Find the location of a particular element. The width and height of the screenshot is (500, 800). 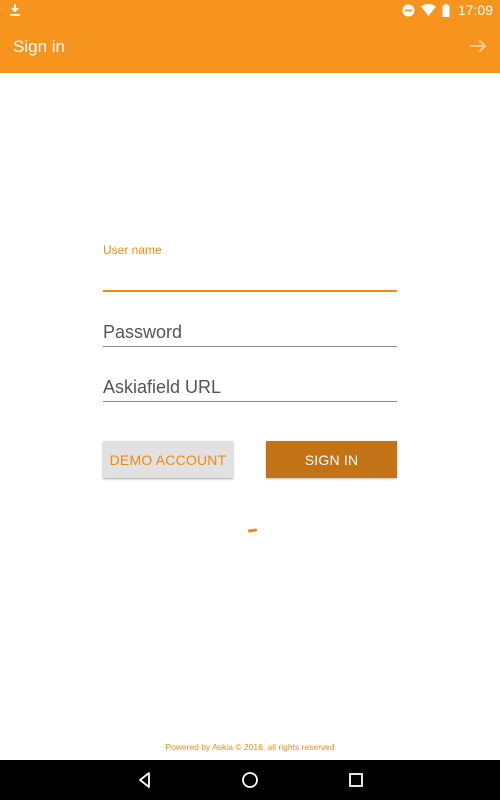

wifi-icon is located at coordinates (428, 10).